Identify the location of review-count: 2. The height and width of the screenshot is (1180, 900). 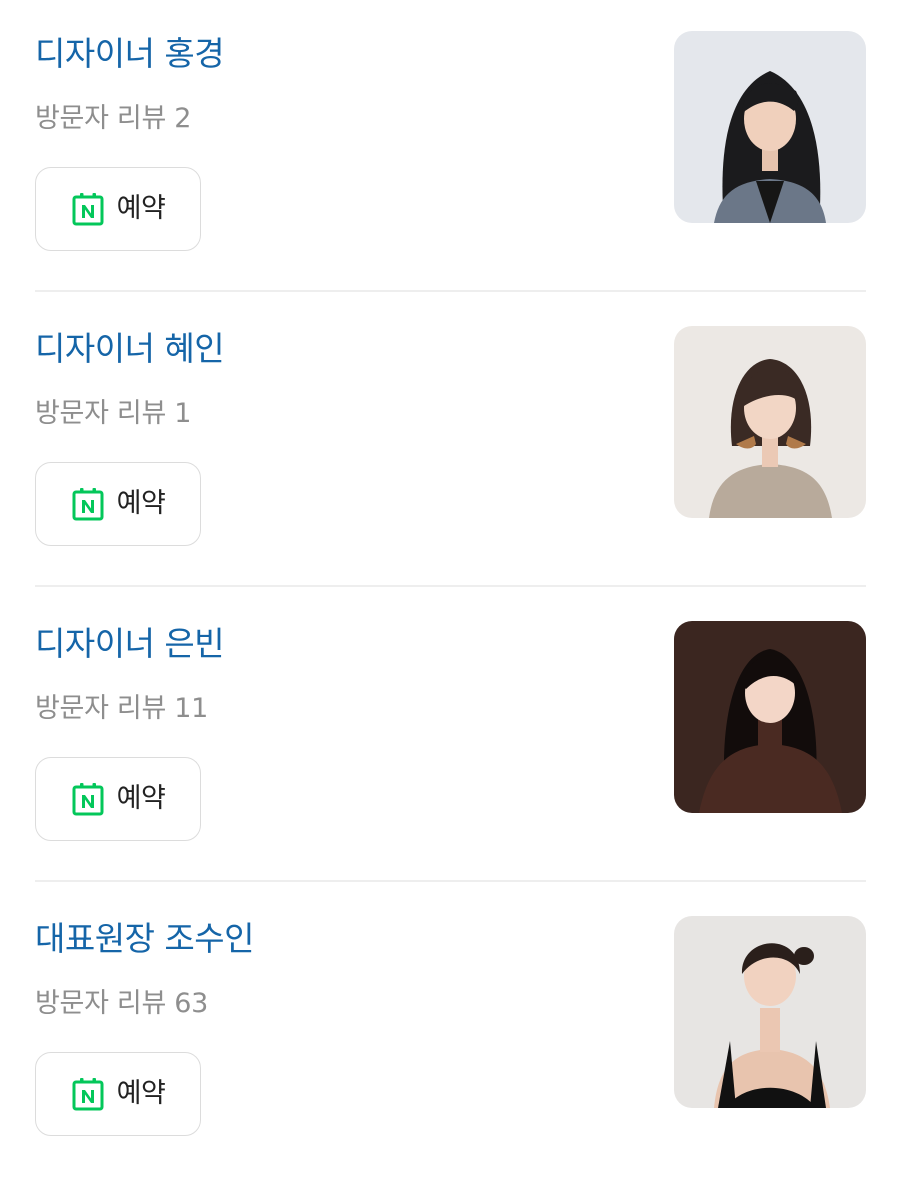
(183, 118).